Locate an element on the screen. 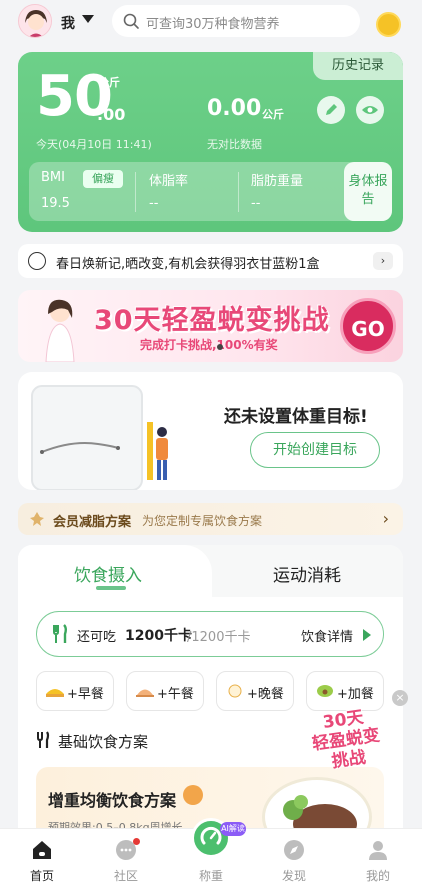 The width and height of the screenshot is (422, 886). history-button: 历史记录 is located at coordinates (358, 66).